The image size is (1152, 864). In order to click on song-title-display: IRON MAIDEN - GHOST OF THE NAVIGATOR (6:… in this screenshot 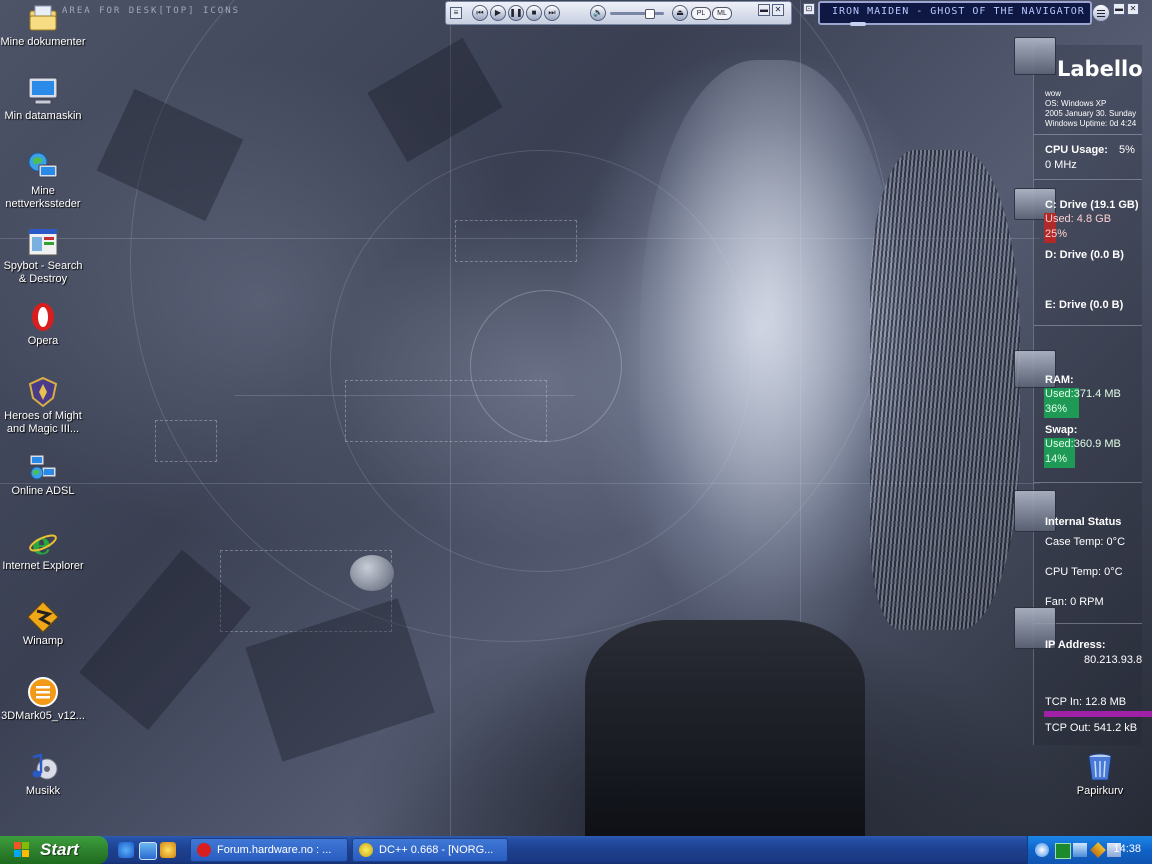, I will do `click(972, 13)`.